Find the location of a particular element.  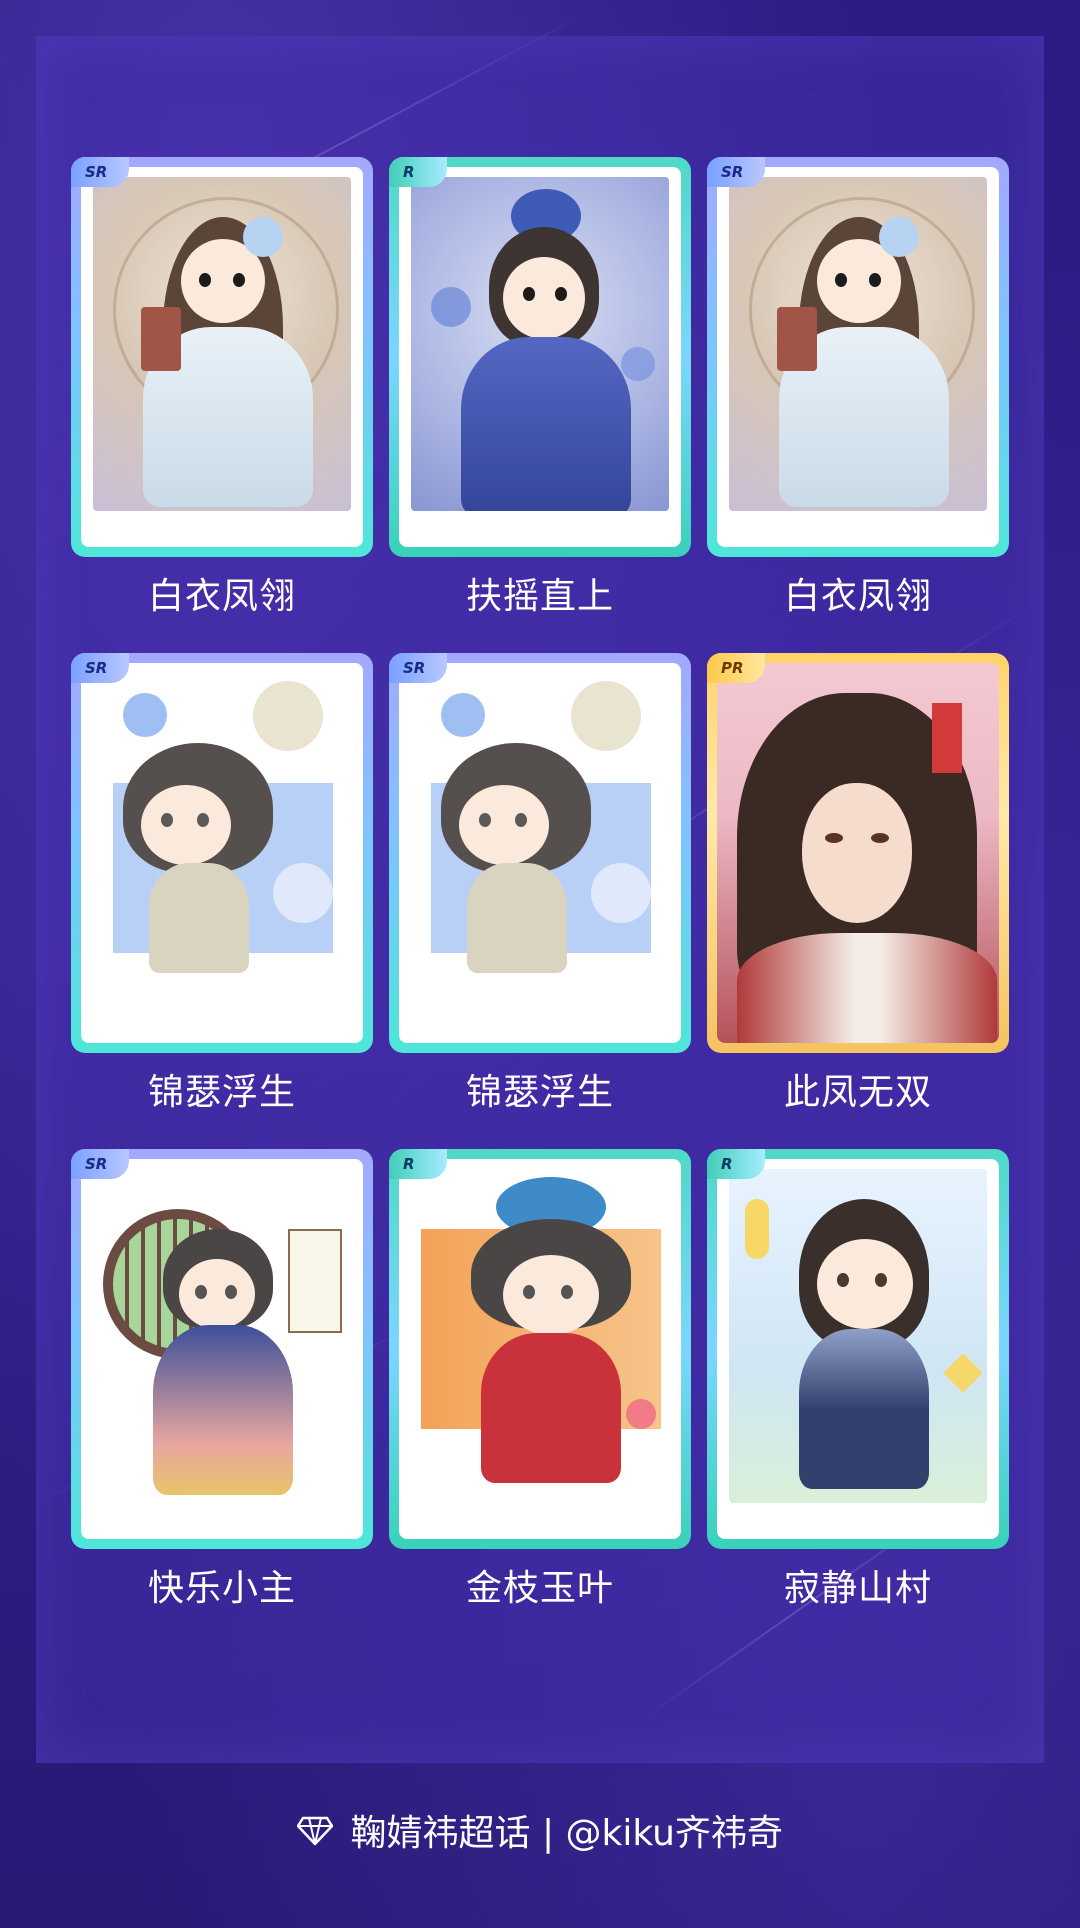

rarity-badge: PR is located at coordinates (736, 668).